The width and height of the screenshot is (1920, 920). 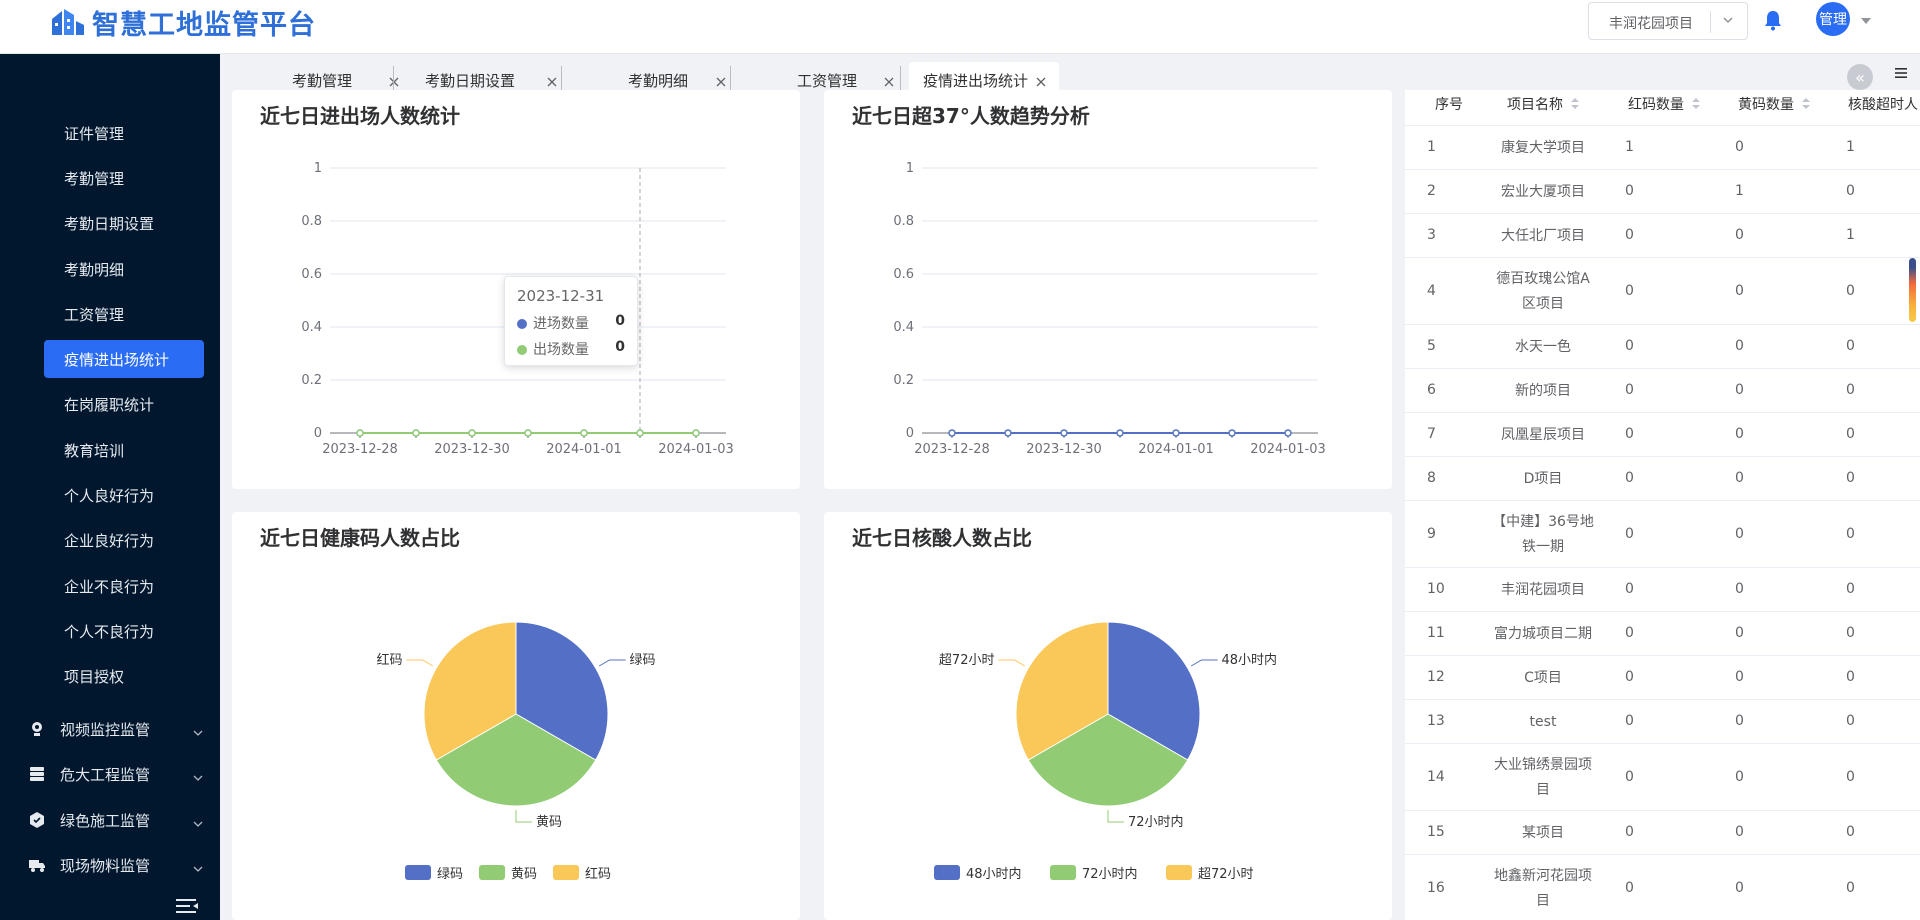 I want to click on table-cell-name: 地鑫新河花园项目, so click(x=1543, y=888).